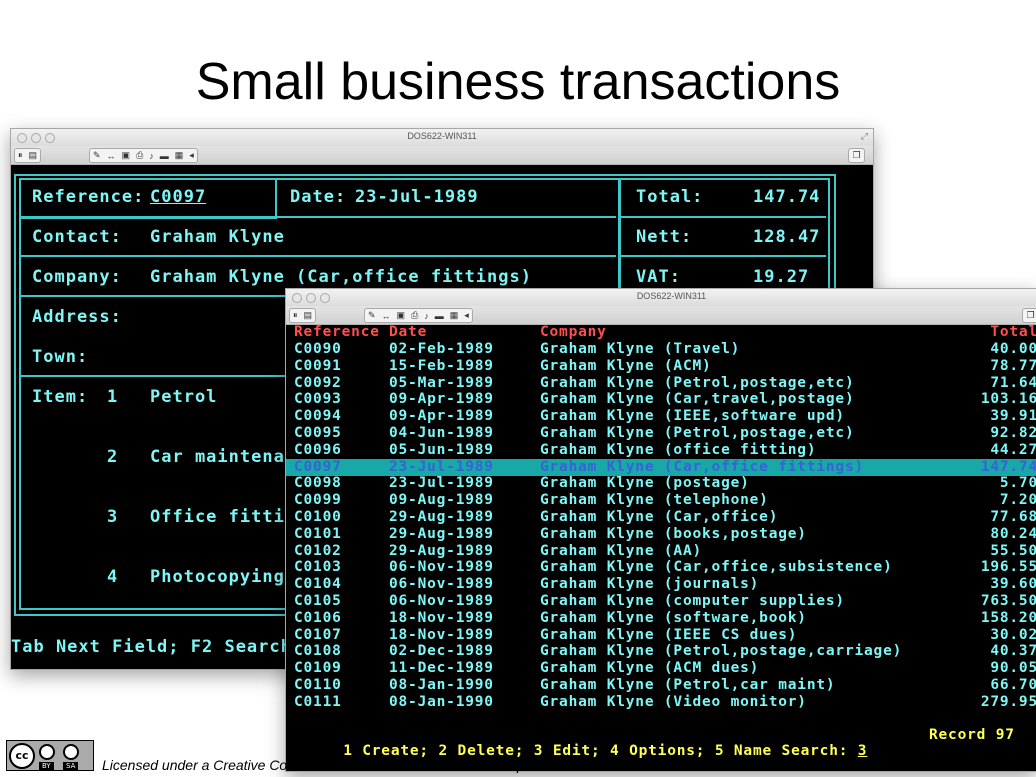  I want to click on column-header-total: Total, so click(1013, 332).